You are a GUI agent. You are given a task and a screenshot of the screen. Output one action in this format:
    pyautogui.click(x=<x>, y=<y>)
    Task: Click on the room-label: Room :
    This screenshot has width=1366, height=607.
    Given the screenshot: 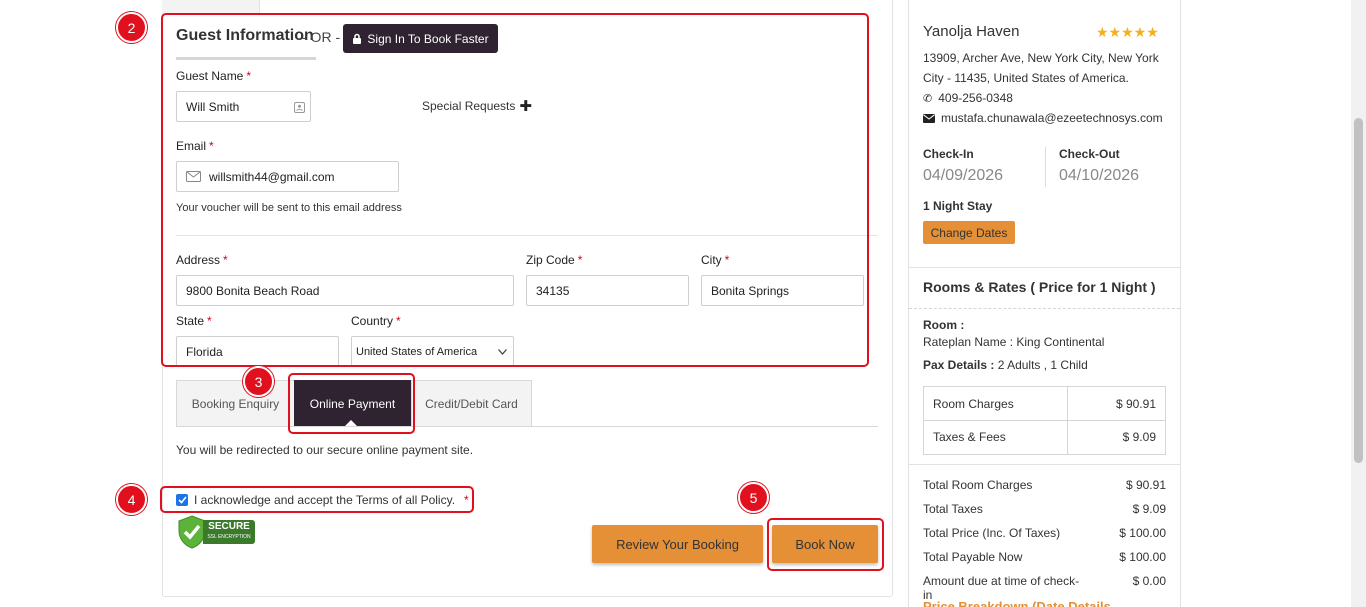 What is the action you would take?
    pyautogui.click(x=944, y=325)
    